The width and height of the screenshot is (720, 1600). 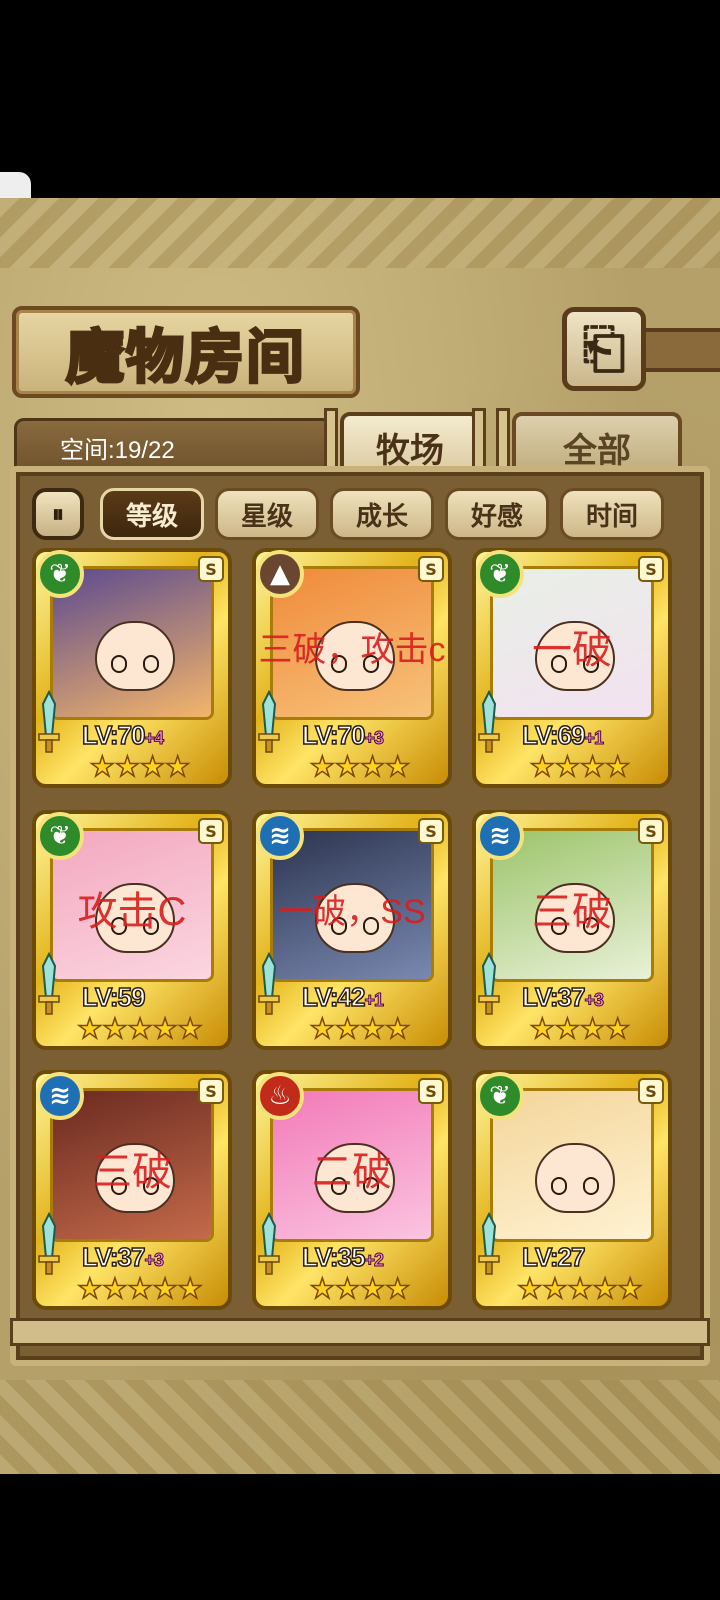 I want to click on level-label: LV:59, so click(x=113, y=997).